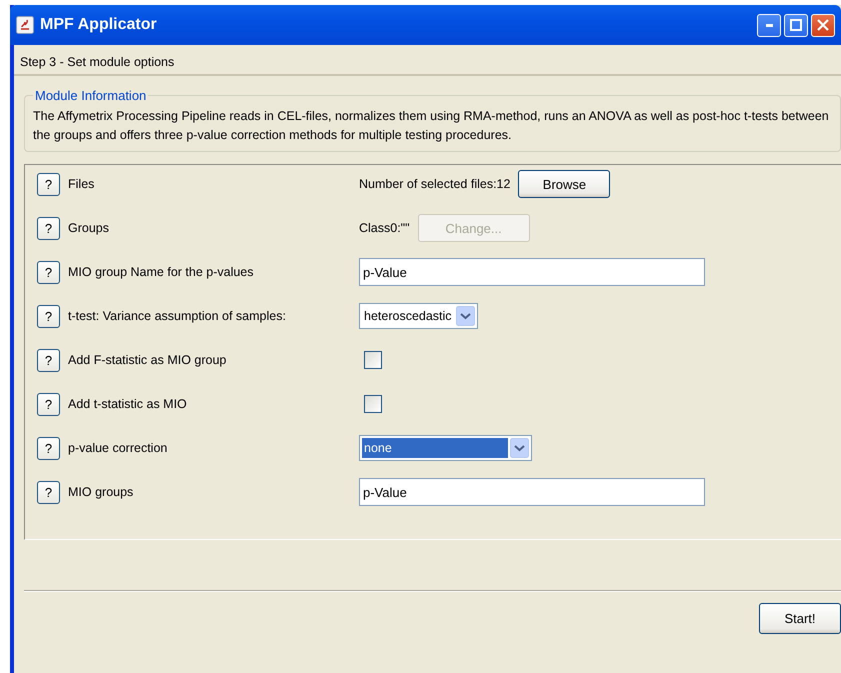 The height and width of the screenshot is (673, 841). Describe the element at coordinates (147, 360) in the screenshot. I see `option-label: Add F-statistic as MIO group` at that location.